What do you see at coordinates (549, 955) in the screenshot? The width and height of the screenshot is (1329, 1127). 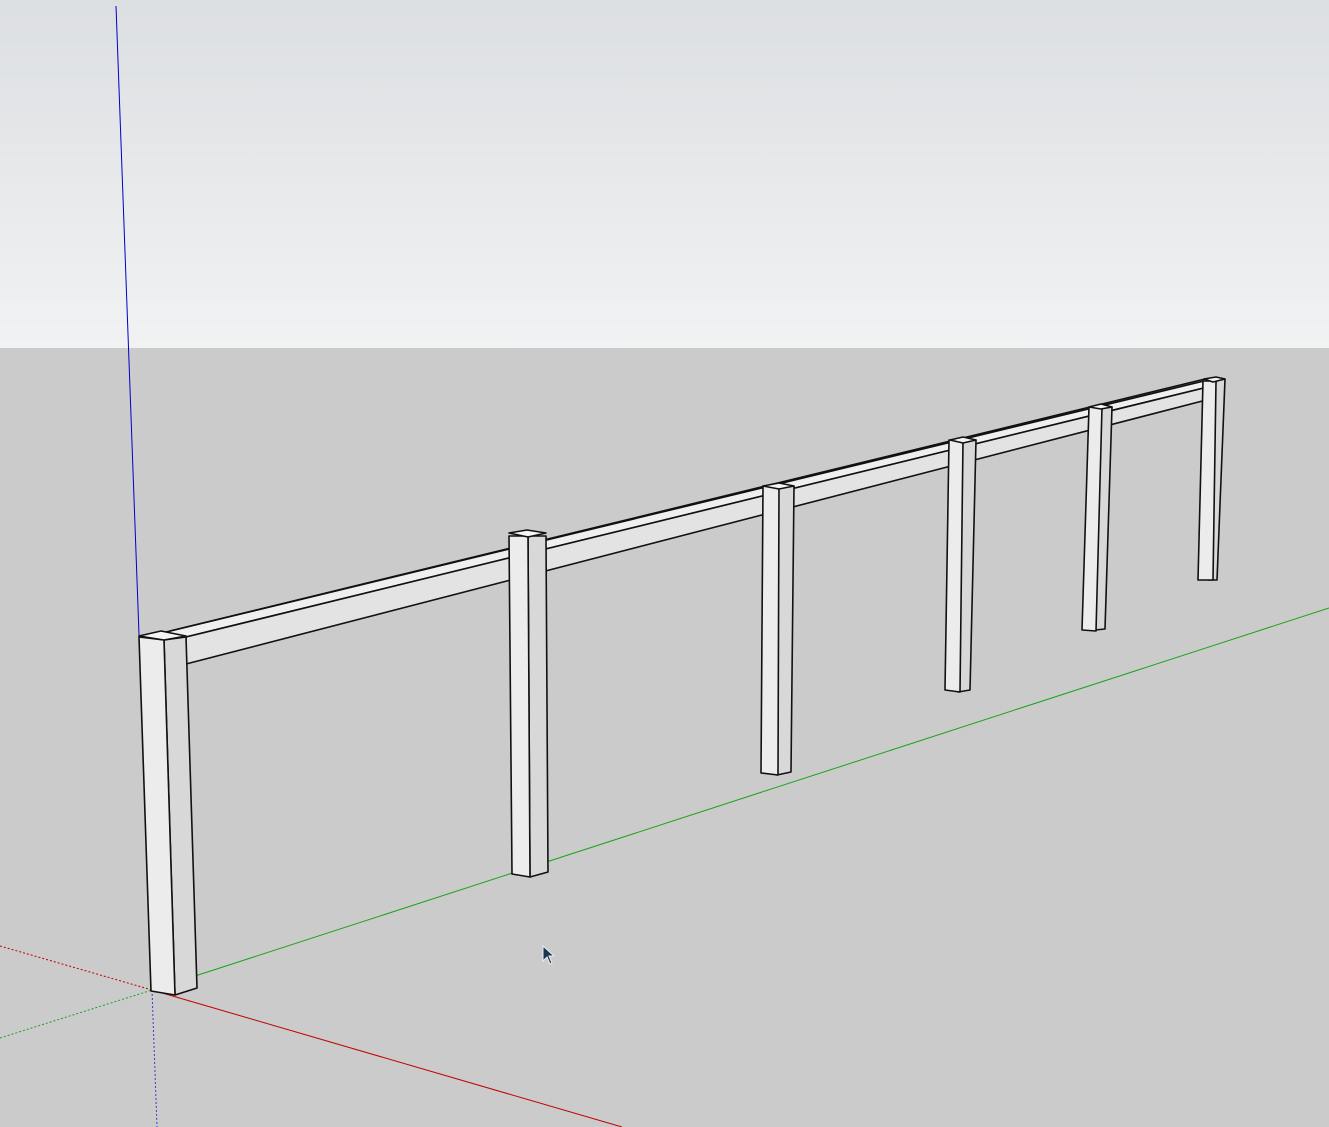 I see `select-arrow-icon` at bounding box center [549, 955].